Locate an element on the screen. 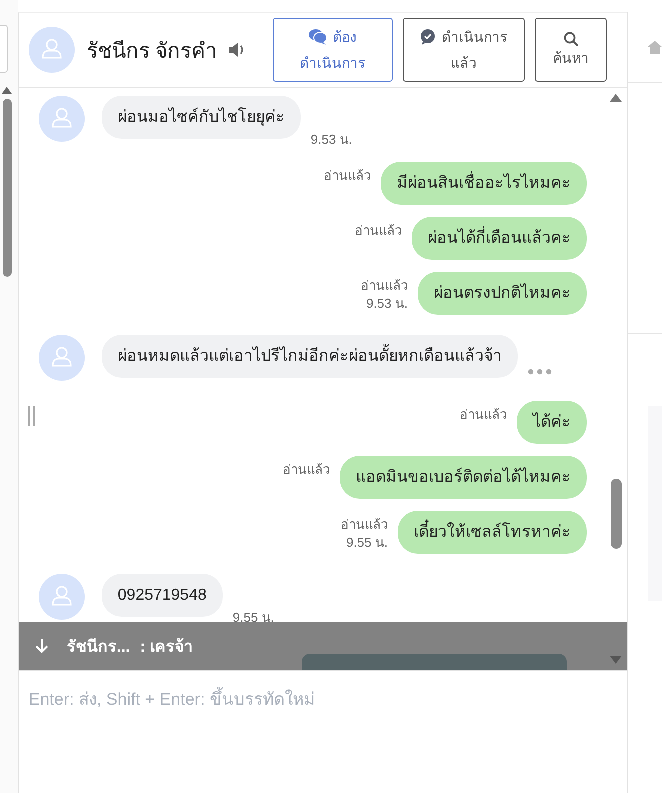 This screenshot has height=793, width=662. done-button: ดำเนินการ แล้ว is located at coordinates (464, 50).